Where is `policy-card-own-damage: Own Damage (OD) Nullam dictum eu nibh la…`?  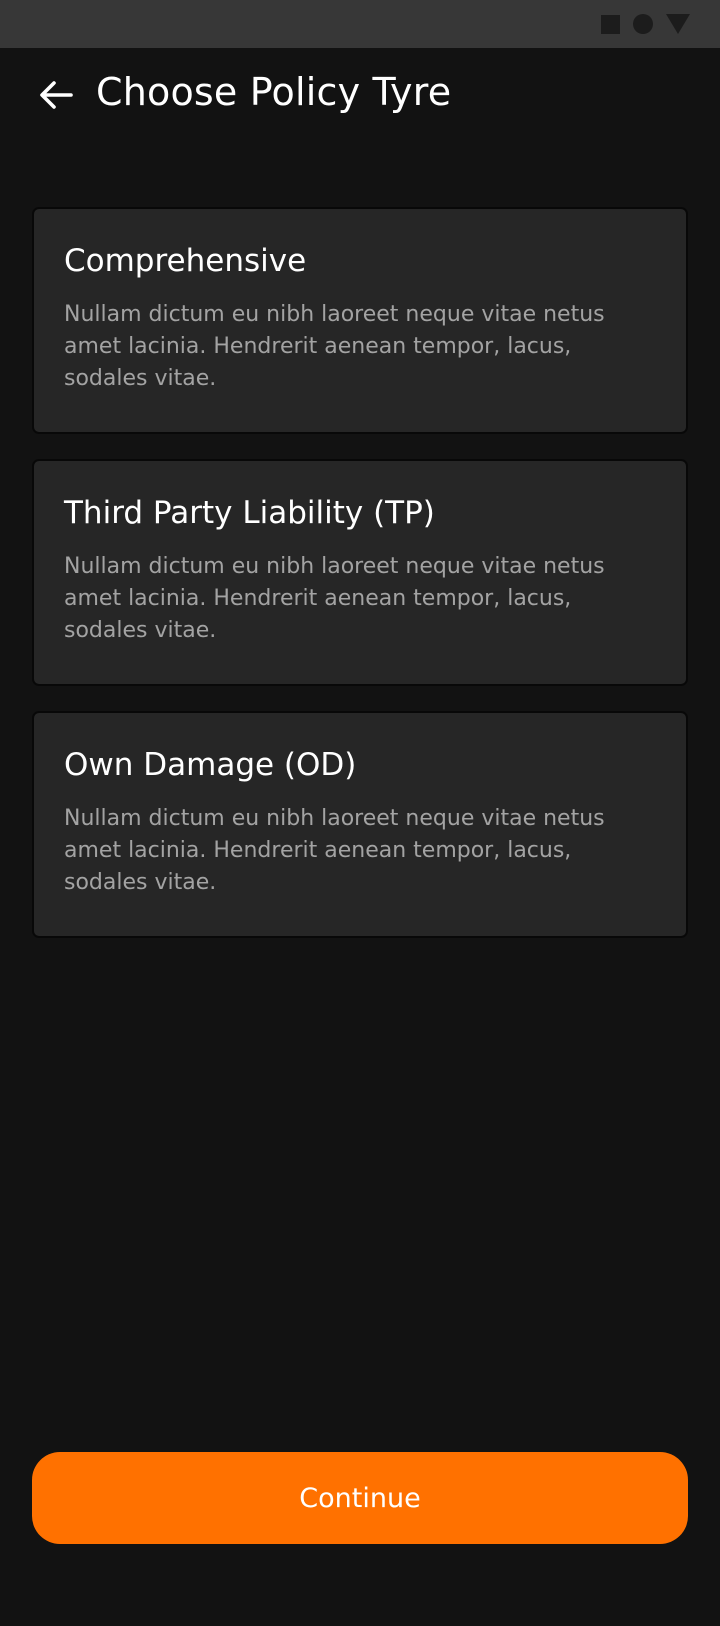 policy-card-own-damage: Own Damage (OD) Nullam dictum eu nibh la… is located at coordinates (360, 824).